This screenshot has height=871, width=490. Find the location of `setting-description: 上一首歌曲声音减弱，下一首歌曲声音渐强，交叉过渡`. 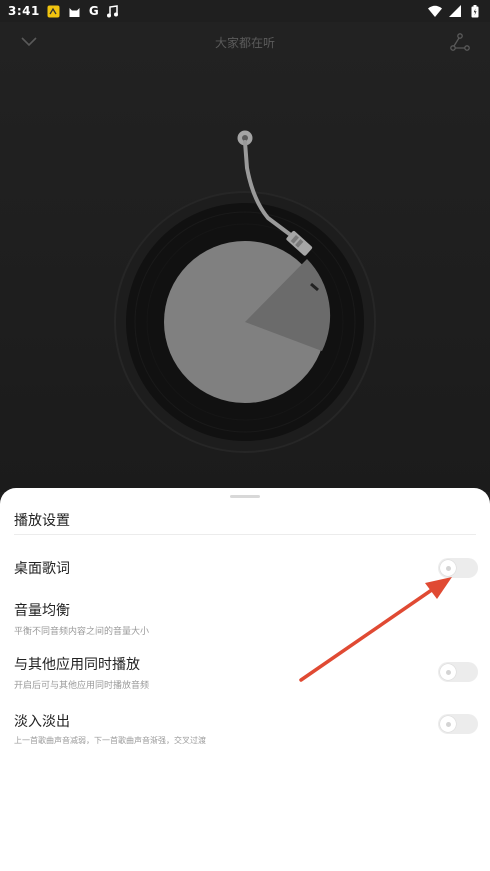

setting-description: 上一首歌曲声音减弱，下一首歌曲声音渐强，交叉过渡 is located at coordinates (110, 740).